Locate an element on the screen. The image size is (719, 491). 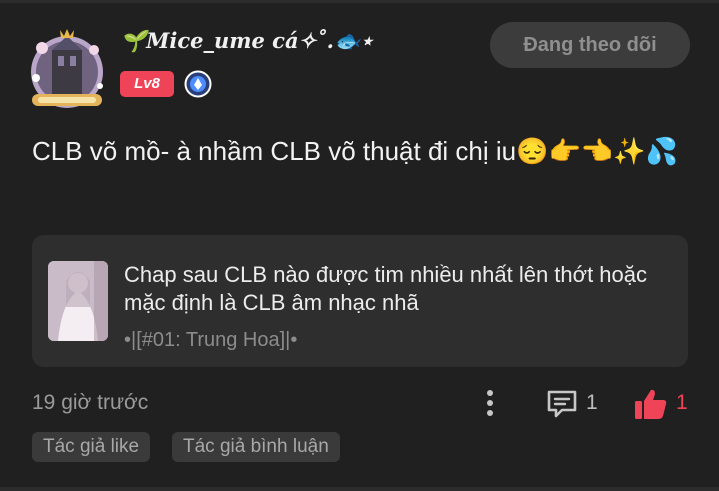
avatar is located at coordinates (67, 69).